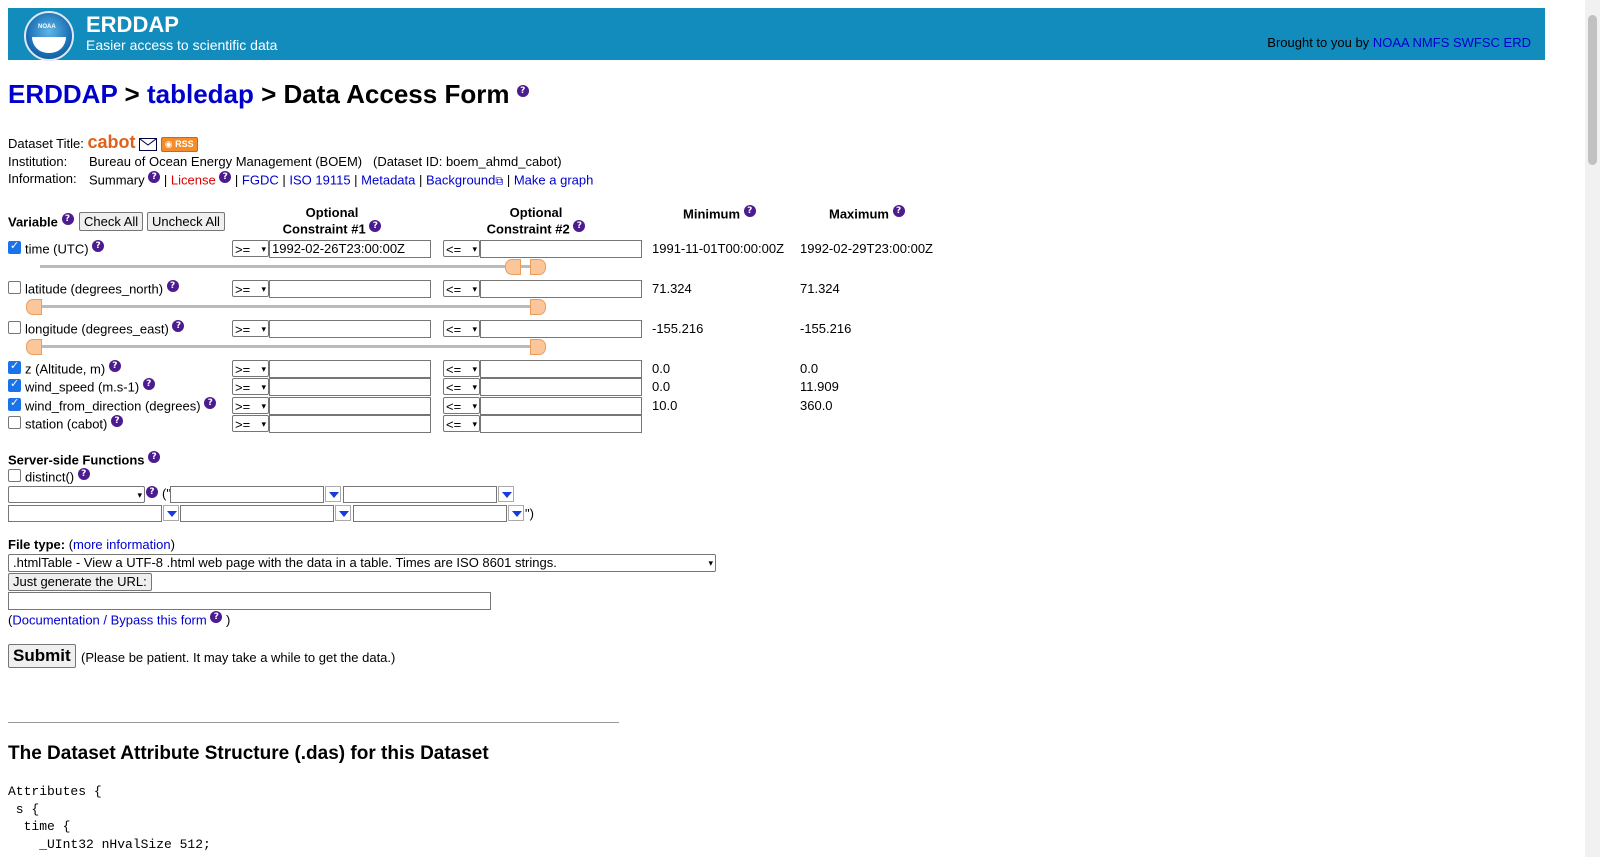  I want to click on check-all-button: Check All, so click(111, 221).